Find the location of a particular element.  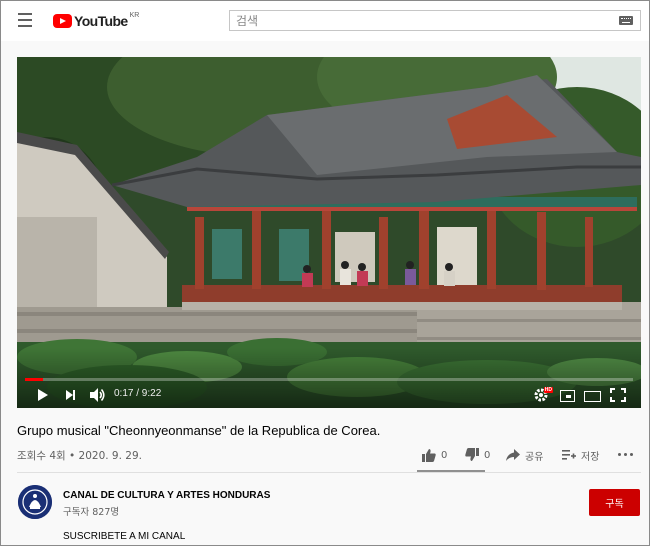

subscriber-count: 구독자 827명 is located at coordinates (91, 512).